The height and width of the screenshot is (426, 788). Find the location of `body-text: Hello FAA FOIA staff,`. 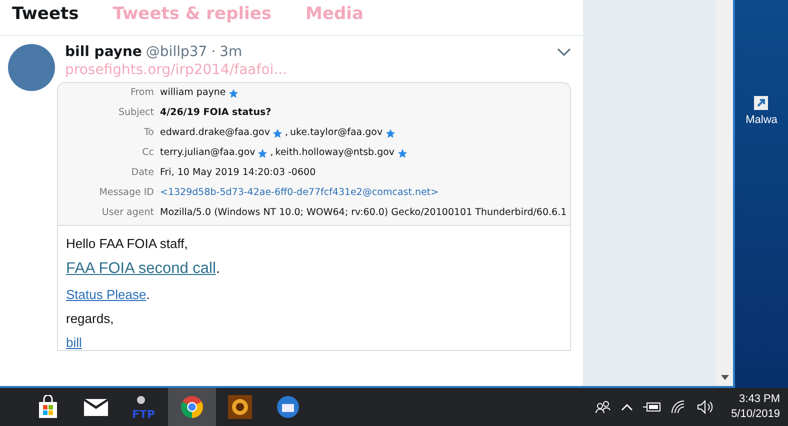

body-text: Hello FAA FOIA staff, is located at coordinates (127, 243).